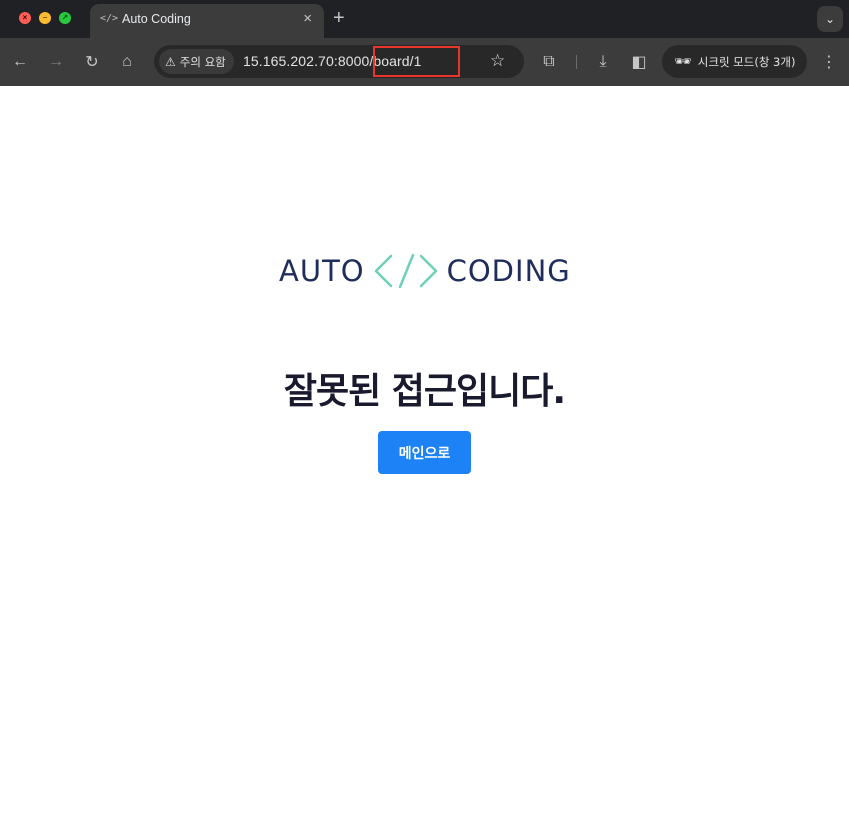 Image resolution: width=849 pixels, height=832 pixels. I want to click on logo-word-left: AUTO, so click(322, 271).